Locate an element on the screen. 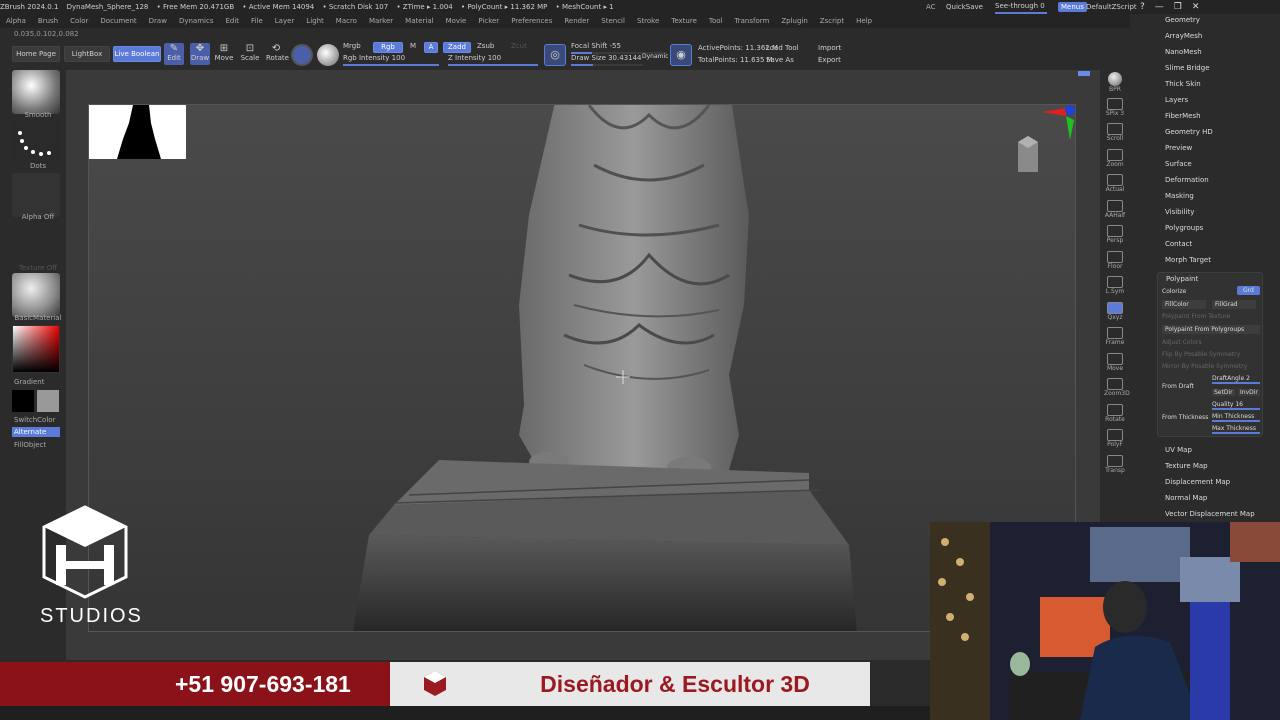 This screenshot has height=720, width=1280. quicksave-button: QuickSave is located at coordinates (964, 7).